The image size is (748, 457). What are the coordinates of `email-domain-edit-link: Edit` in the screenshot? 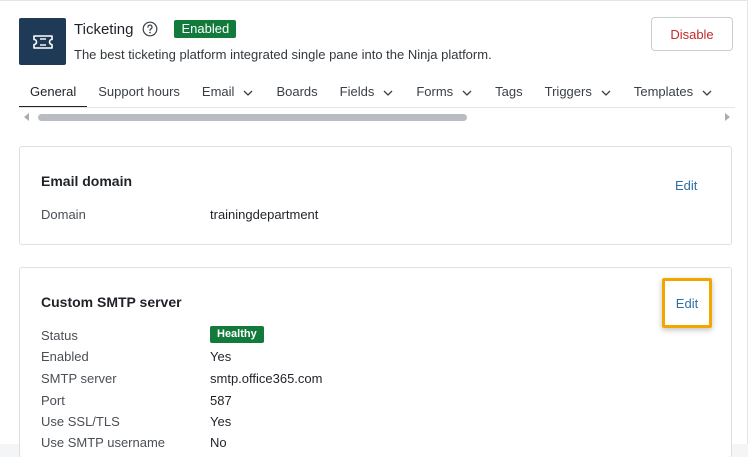 It's located at (686, 185).